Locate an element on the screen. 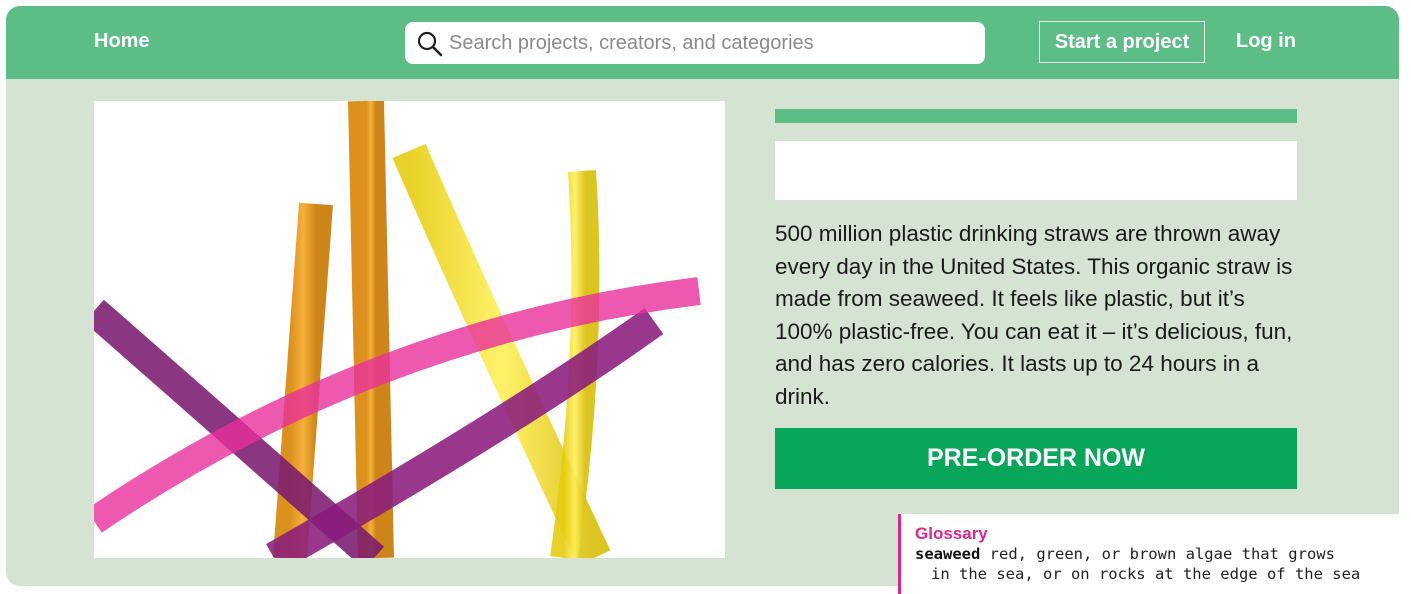 This screenshot has width=1411, height=594. project-title-field is located at coordinates (1036, 170).